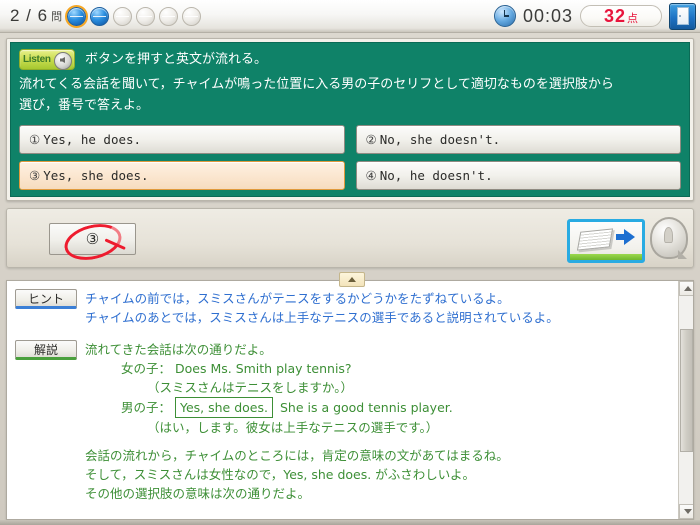  What do you see at coordinates (178, 349) in the screenshot?
I see `explanation-intro: 流れてきた会話は次の通りだよ。` at bounding box center [178, 349].